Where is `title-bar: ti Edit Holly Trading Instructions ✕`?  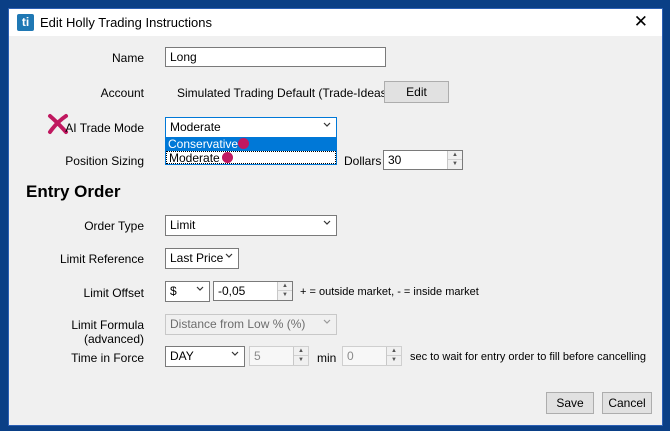 title-bar: ti Edit Holly Trading Instructions ✕ is located at coordinates (335, 22).